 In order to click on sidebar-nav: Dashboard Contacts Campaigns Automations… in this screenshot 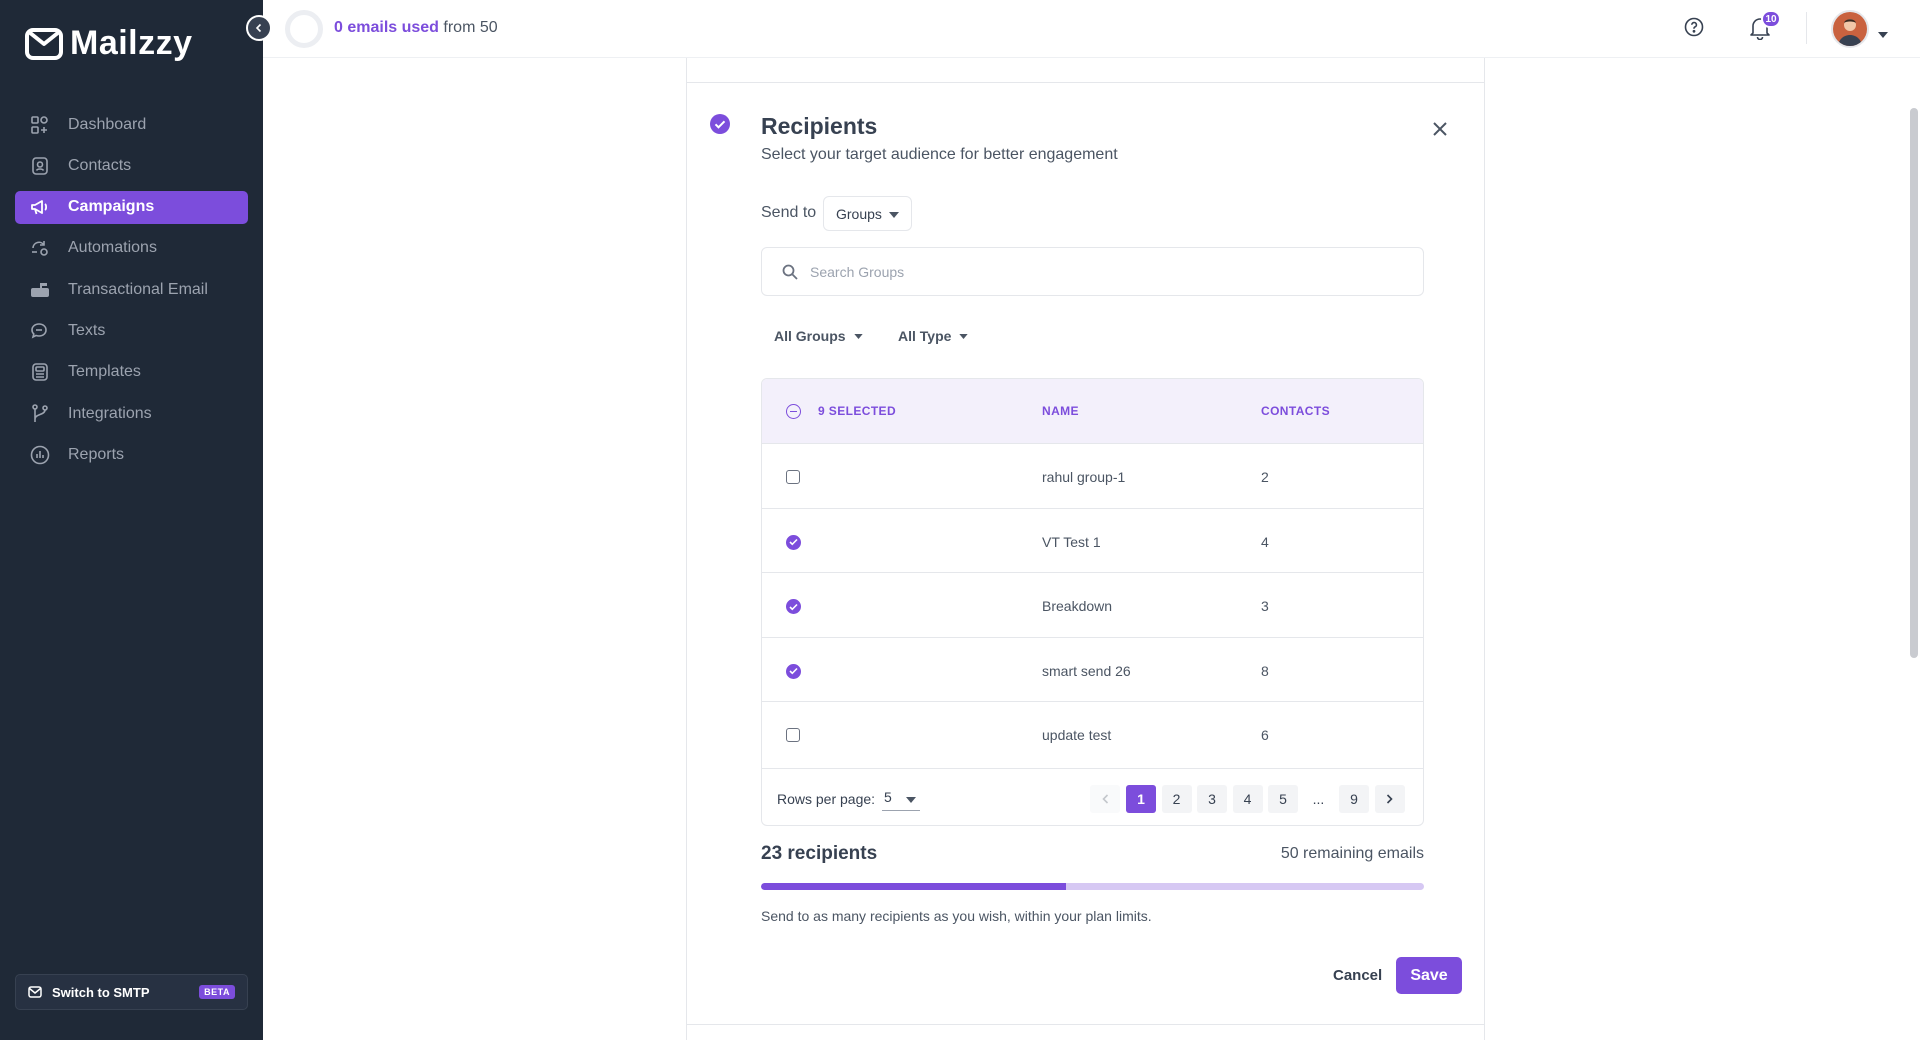, I will do `click(131, 294)`.